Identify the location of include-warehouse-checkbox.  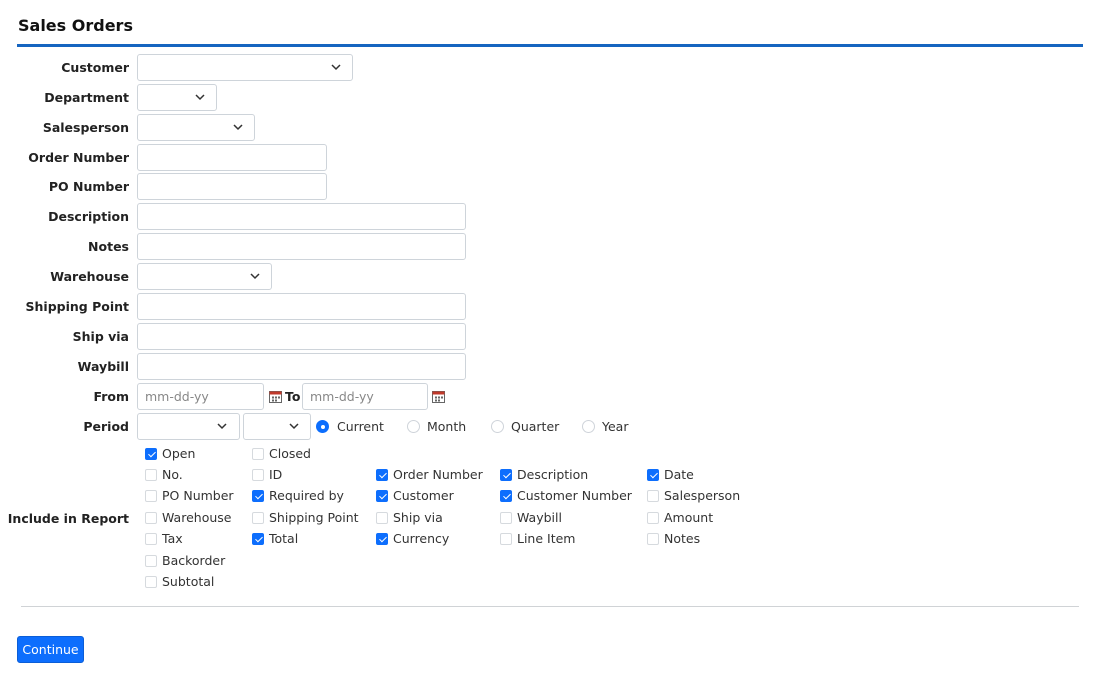
(151, 518).